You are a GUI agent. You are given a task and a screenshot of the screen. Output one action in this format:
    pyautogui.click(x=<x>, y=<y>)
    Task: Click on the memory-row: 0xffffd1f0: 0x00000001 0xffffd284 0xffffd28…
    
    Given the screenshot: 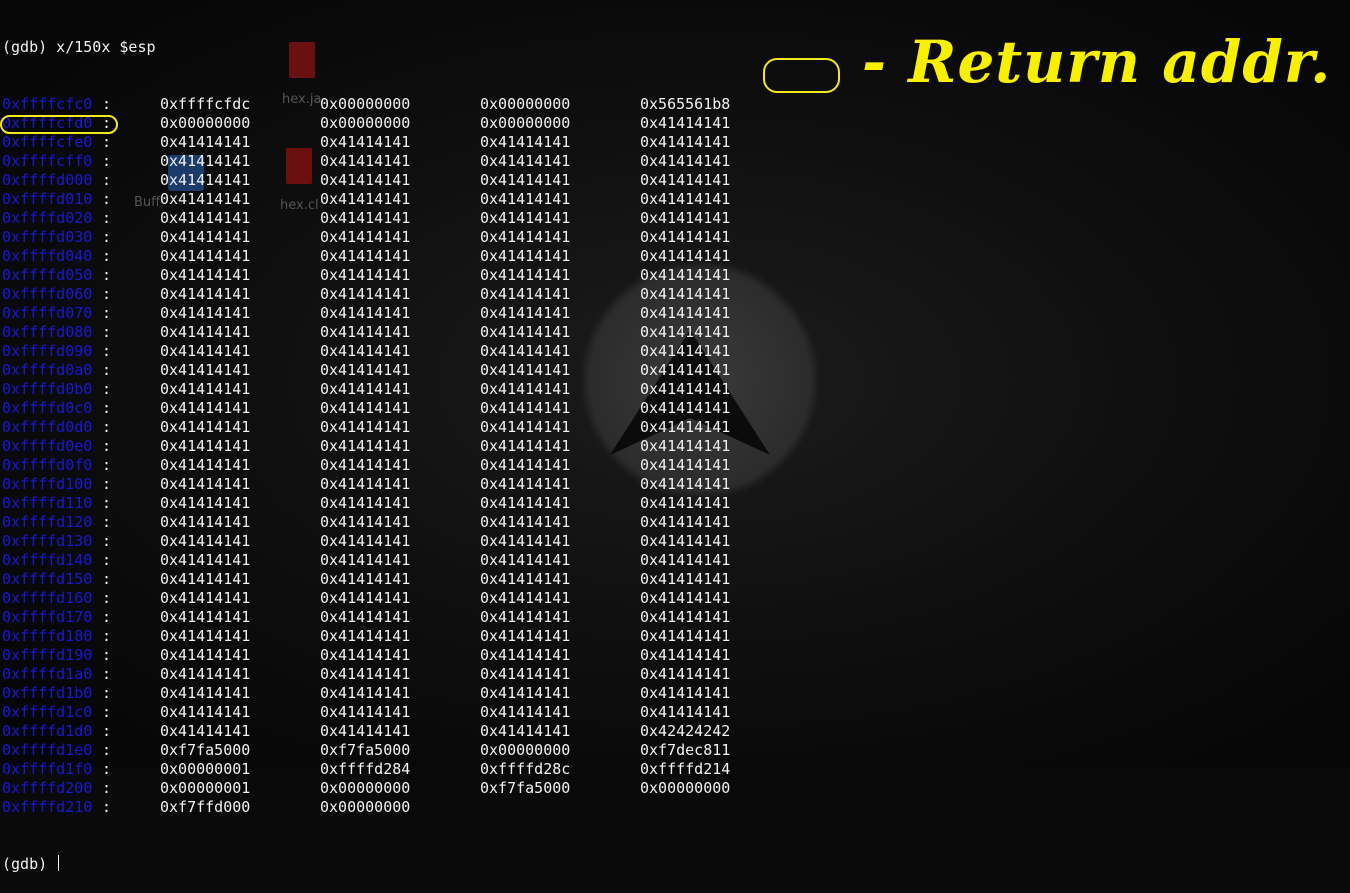 What is the action you would take?
    pyautogui.click(x=402, y=769)
    